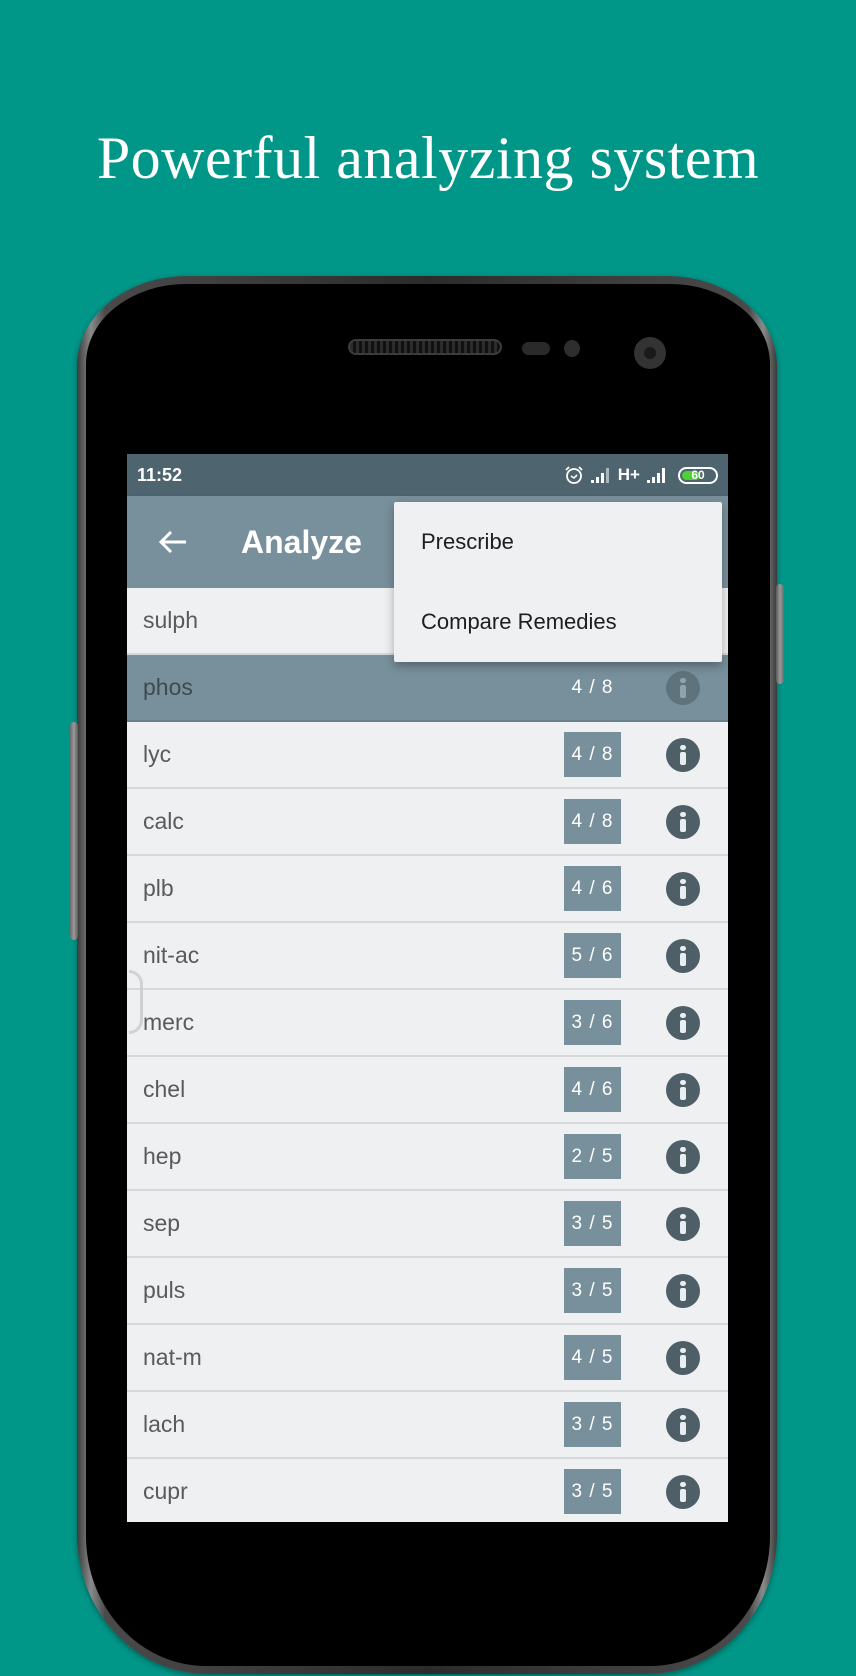 The height and width of the screenshot is (1676, 856). Describe the element at coordinates (592, 1022) in the screenshot. I see `score-badge: 3 / 6` at that location.